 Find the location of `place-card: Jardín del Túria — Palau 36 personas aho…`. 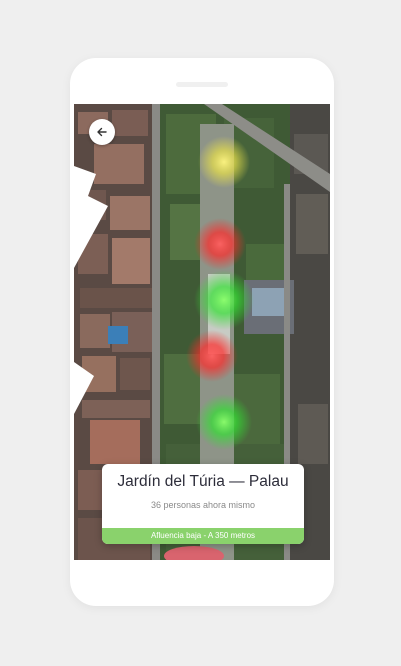

place-card: Jardín del Túria — Palau 36 personas aho… is located at coordinates (203, 504).